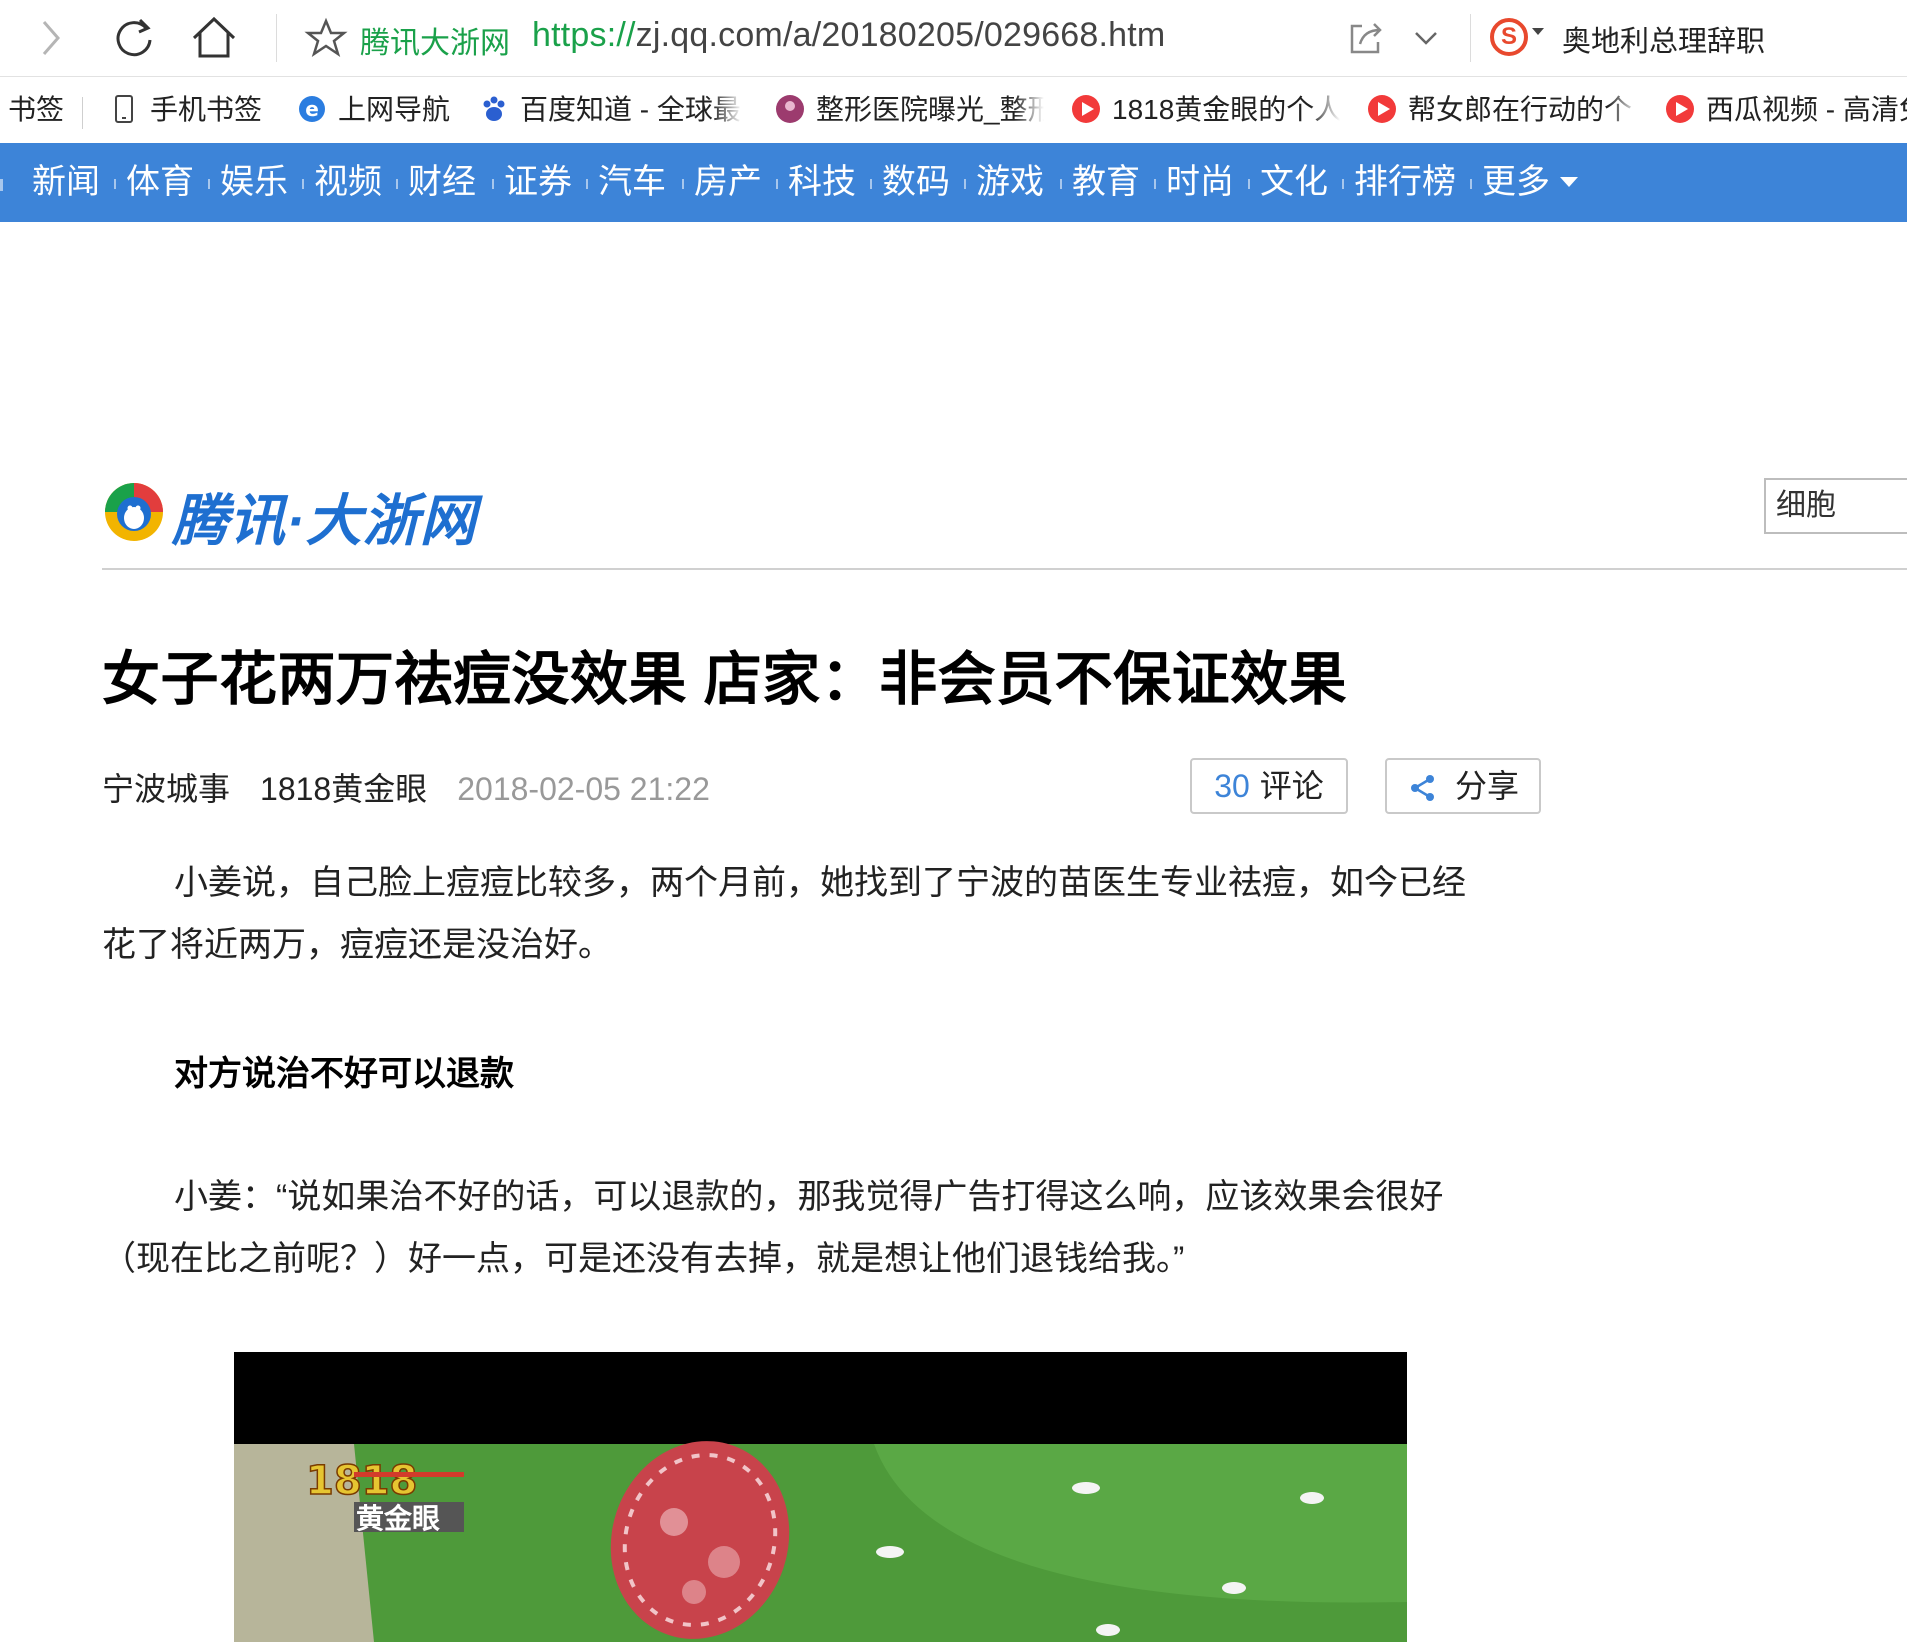 This screenshot has height=1642, width=1907. Describe the element at coordinates (344, 1074) in the screenshot. I see `article-subheading: 对方说治不好可以退款` at that location.